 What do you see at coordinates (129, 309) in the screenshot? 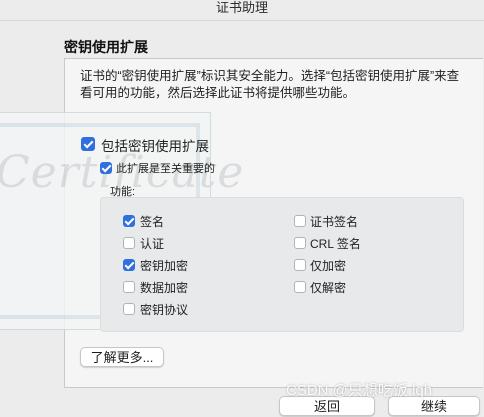
I see `key-agreement-checkbox` at bounding box center [129, 309].